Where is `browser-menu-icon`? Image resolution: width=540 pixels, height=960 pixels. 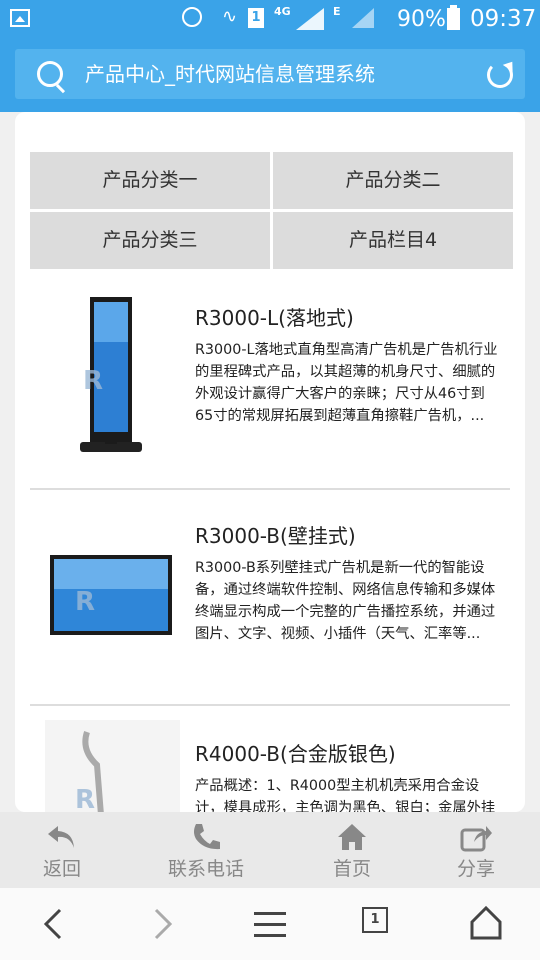 browser-menu-icon is located at coordinates (270, 924).